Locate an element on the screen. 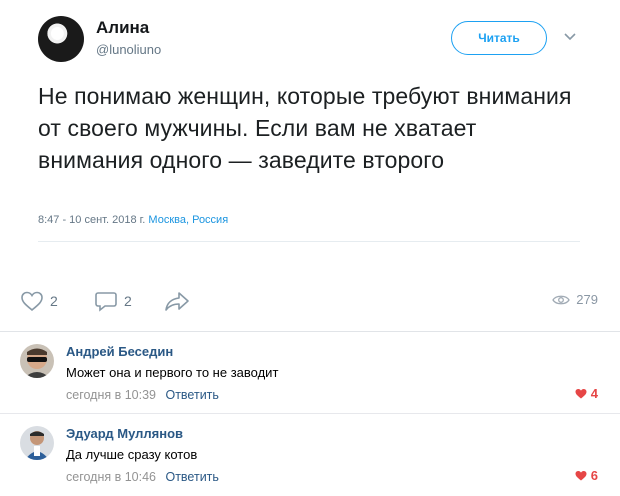  like-action: 2 is located at coordinates (39, 301).